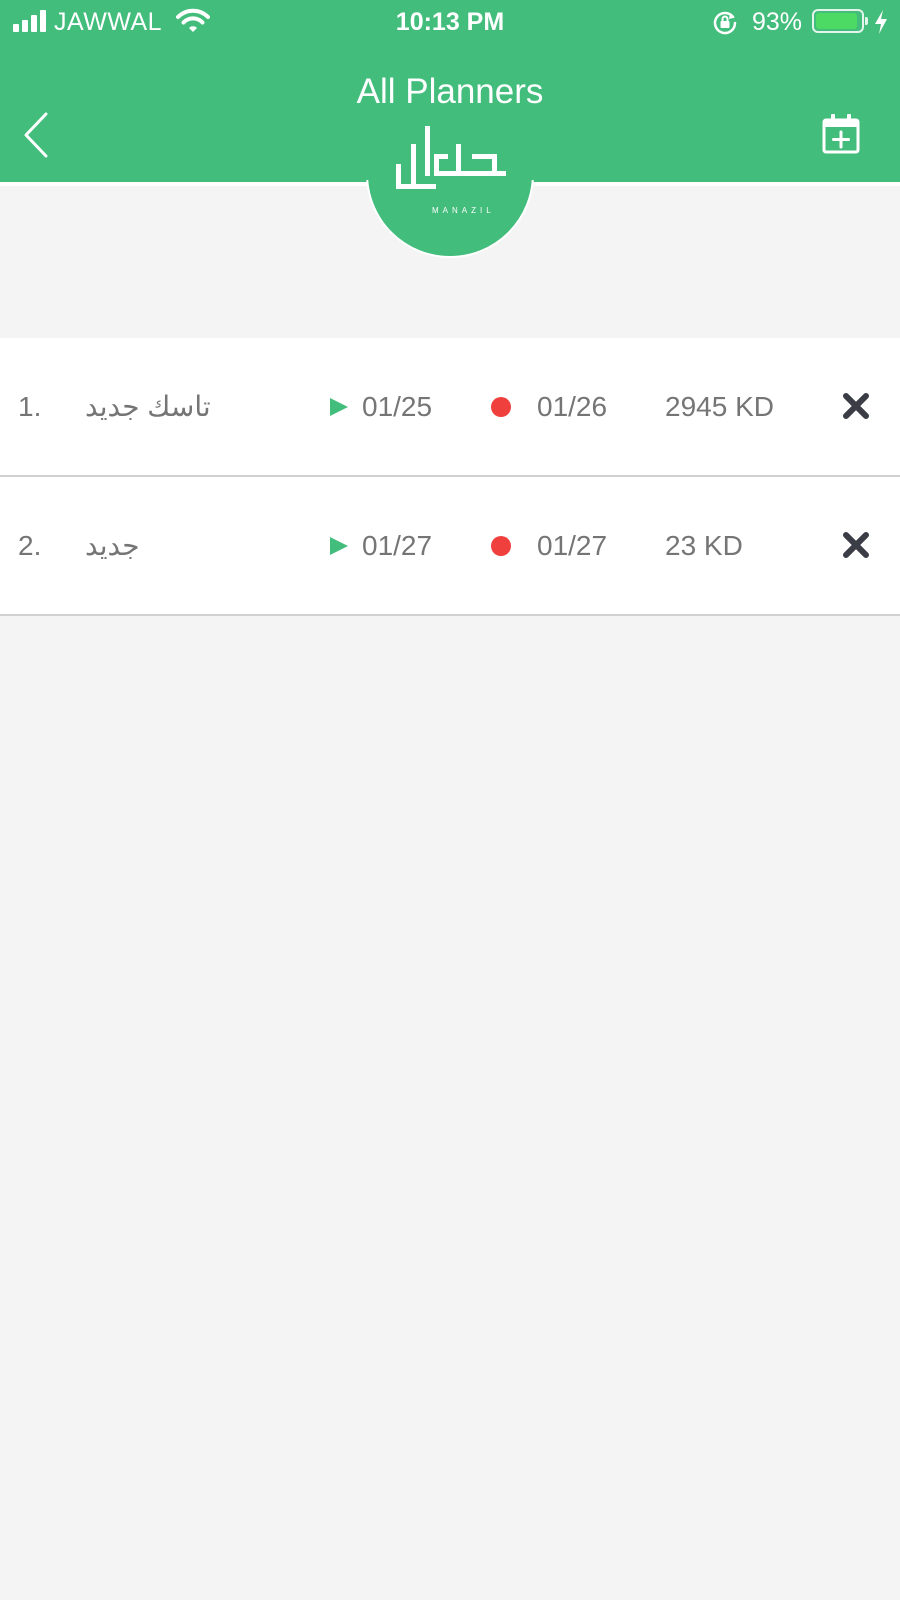 This screenshot has height=1600, width=900. I want to click on page-title: All Planners, so click(450, 91).